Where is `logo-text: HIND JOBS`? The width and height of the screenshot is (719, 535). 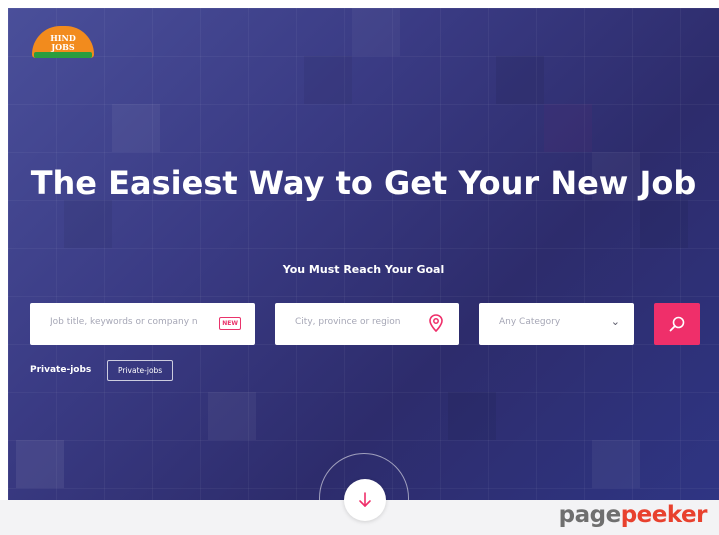
logo-text: HIND JOBS is located at coordinates (63, 43).